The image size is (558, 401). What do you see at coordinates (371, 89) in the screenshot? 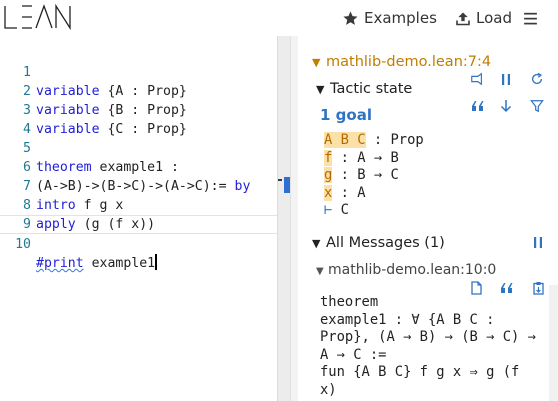
I see `tactic-state-label: Tactic state` at bounding box center [371, 89].